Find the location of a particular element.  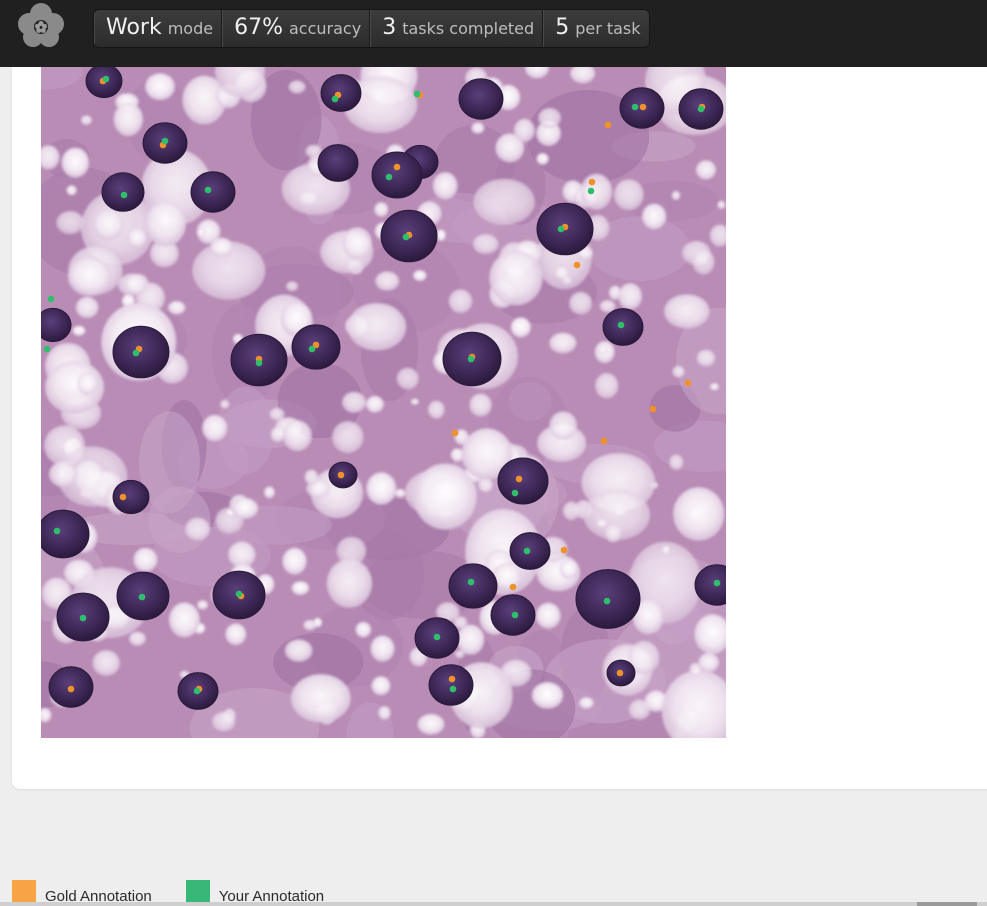

gold-legend-label: Gold Annotation is located at coordinates (98, 896).